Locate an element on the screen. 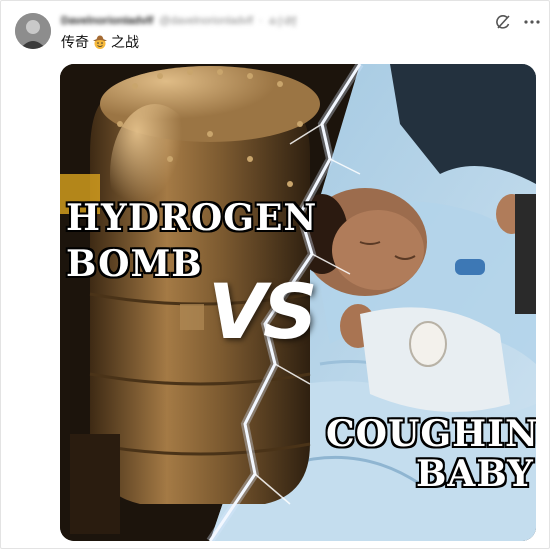 This screenshot has height=549, width=550. avatar is located at coordinates (33, 31).